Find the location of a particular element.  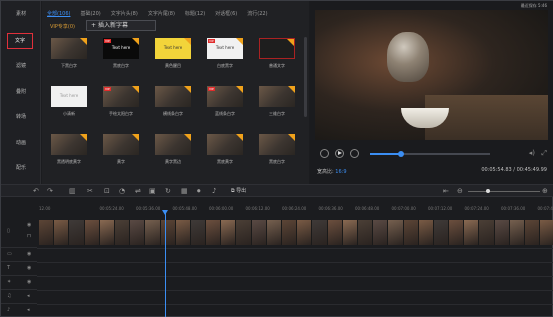

template-item: 黑底白字 is located at coordinates (277, 149).